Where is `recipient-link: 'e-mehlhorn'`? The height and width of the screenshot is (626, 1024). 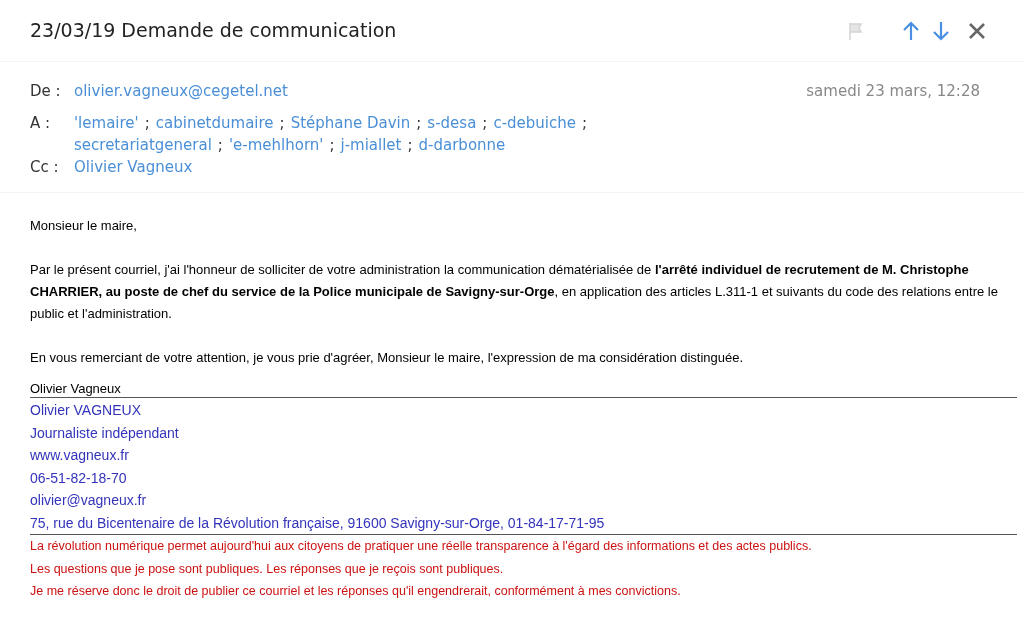
recipient-link: 'e-mehlhorn' is located at coordinates (276, 145).